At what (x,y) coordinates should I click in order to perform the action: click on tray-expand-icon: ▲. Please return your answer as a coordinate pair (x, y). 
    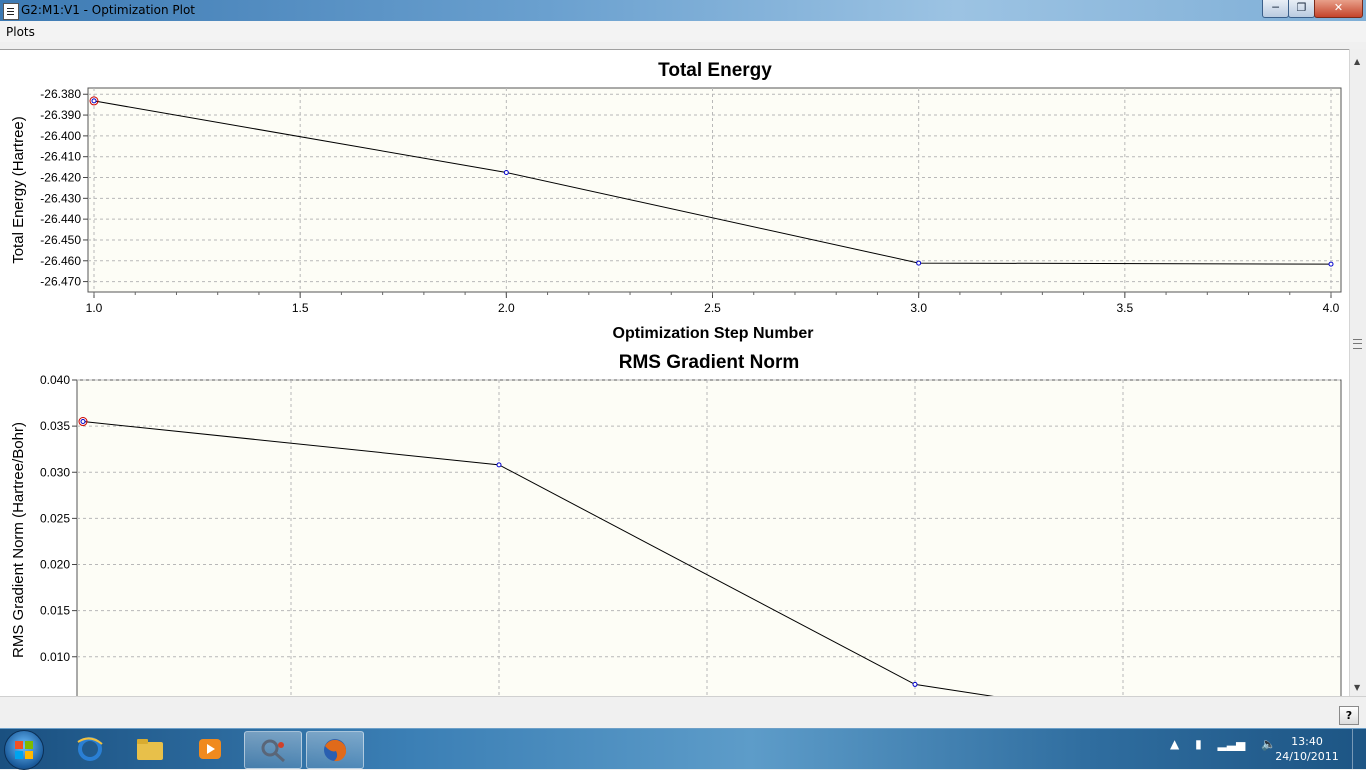
    Looking at the image, I should click on (1174, 744).